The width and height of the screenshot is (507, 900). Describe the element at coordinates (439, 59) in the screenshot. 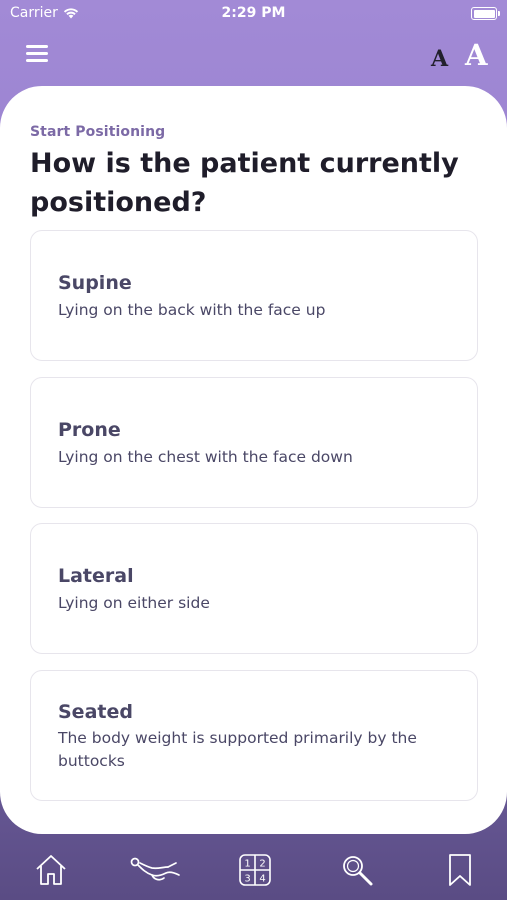

I see `decrease-font-button: A` at that location.